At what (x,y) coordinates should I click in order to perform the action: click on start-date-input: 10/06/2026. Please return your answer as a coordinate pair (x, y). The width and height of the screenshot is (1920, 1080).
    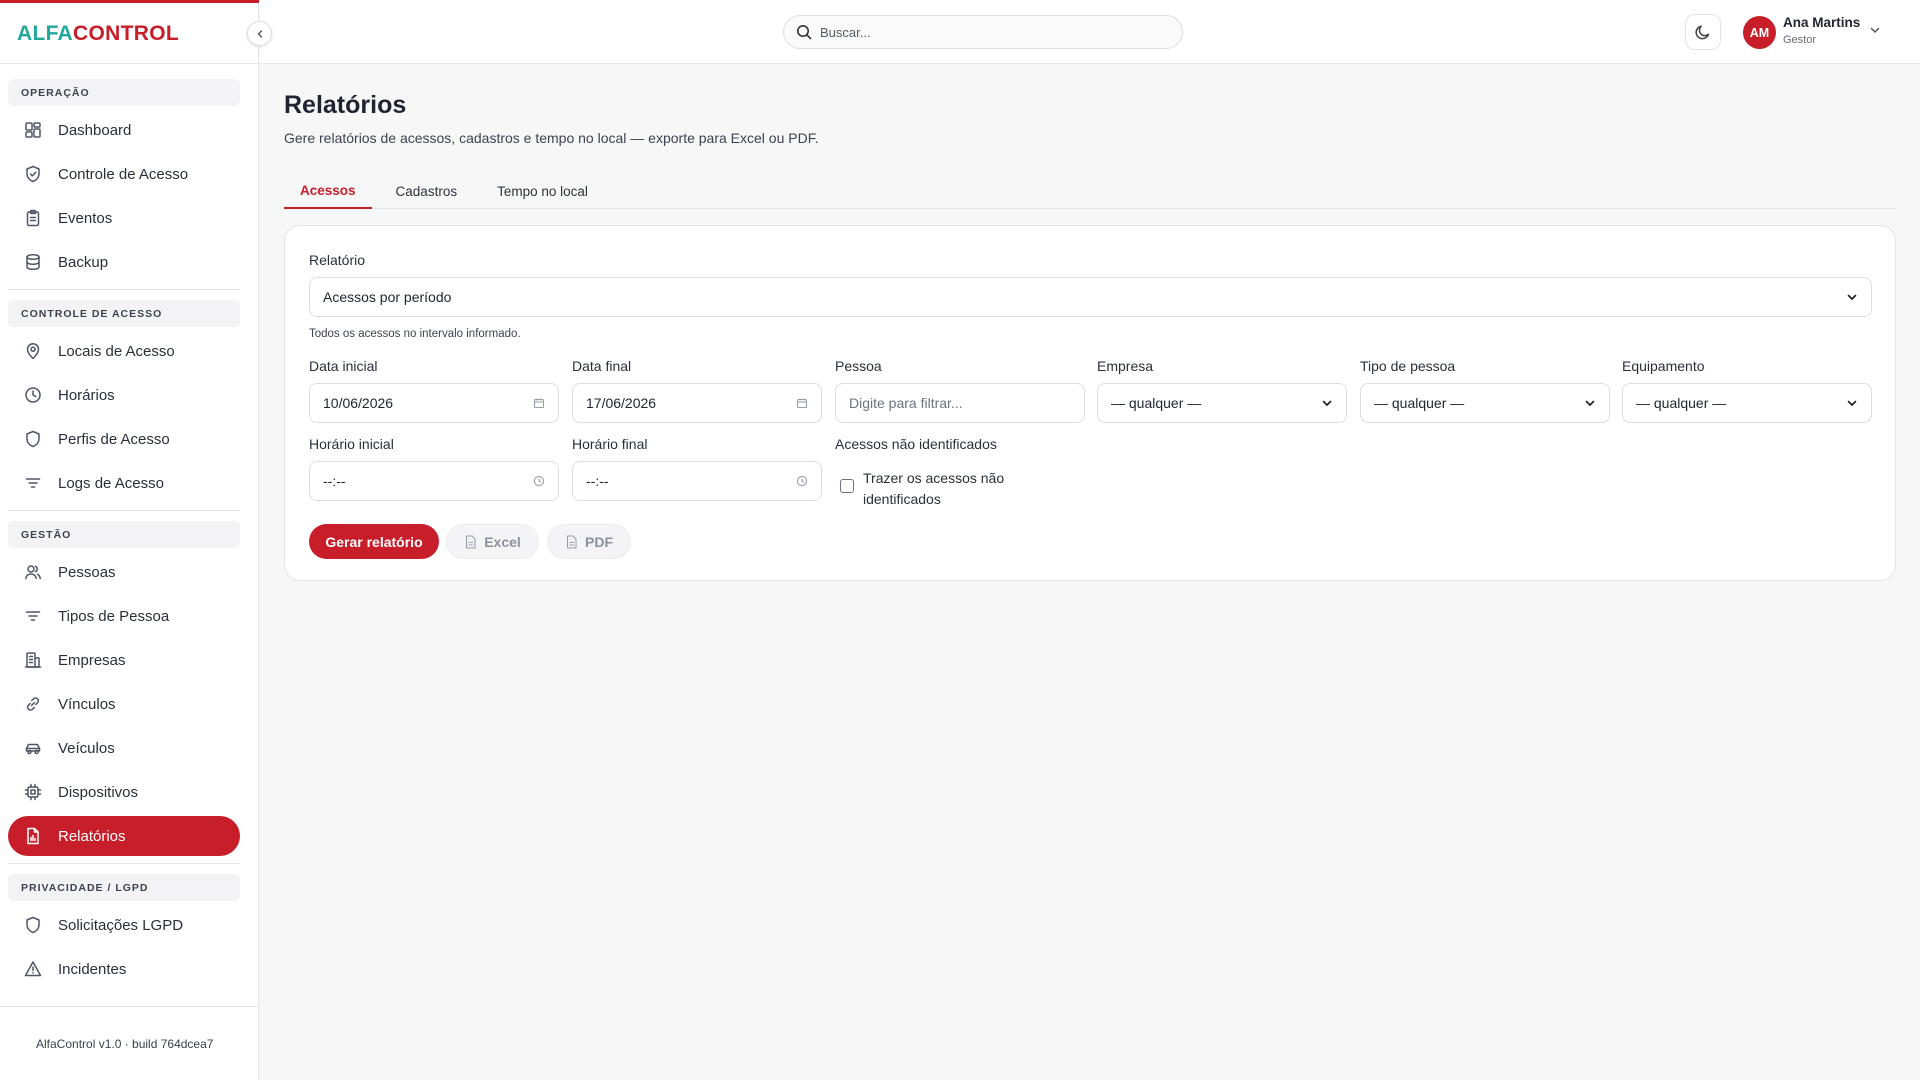
    Looking at the image, I should click on (434, 403).